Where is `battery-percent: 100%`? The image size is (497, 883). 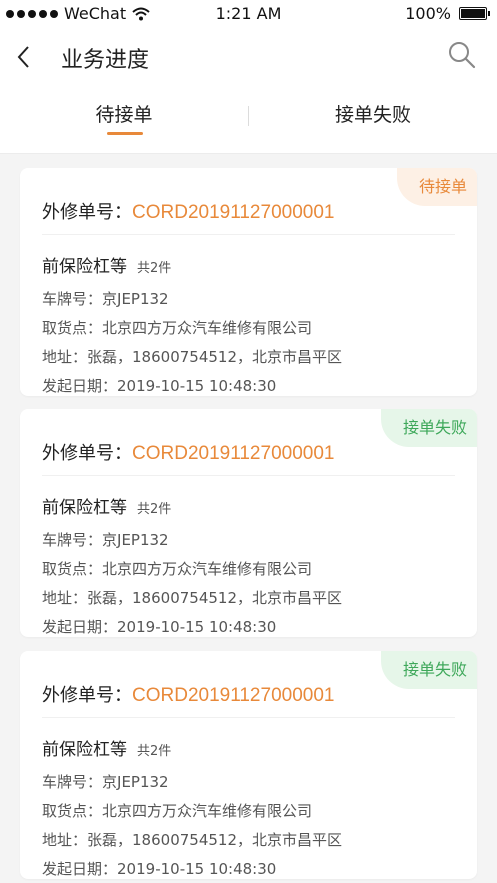
battery-percent: 100% is located at coordinates (428, 13).